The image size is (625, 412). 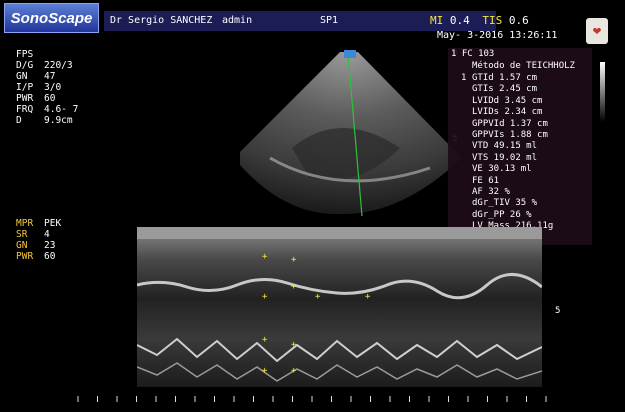 What do you see at coordinates (50, 76) in the screenshot?
I see `param-value: 47` at bounding box center [50, 76].